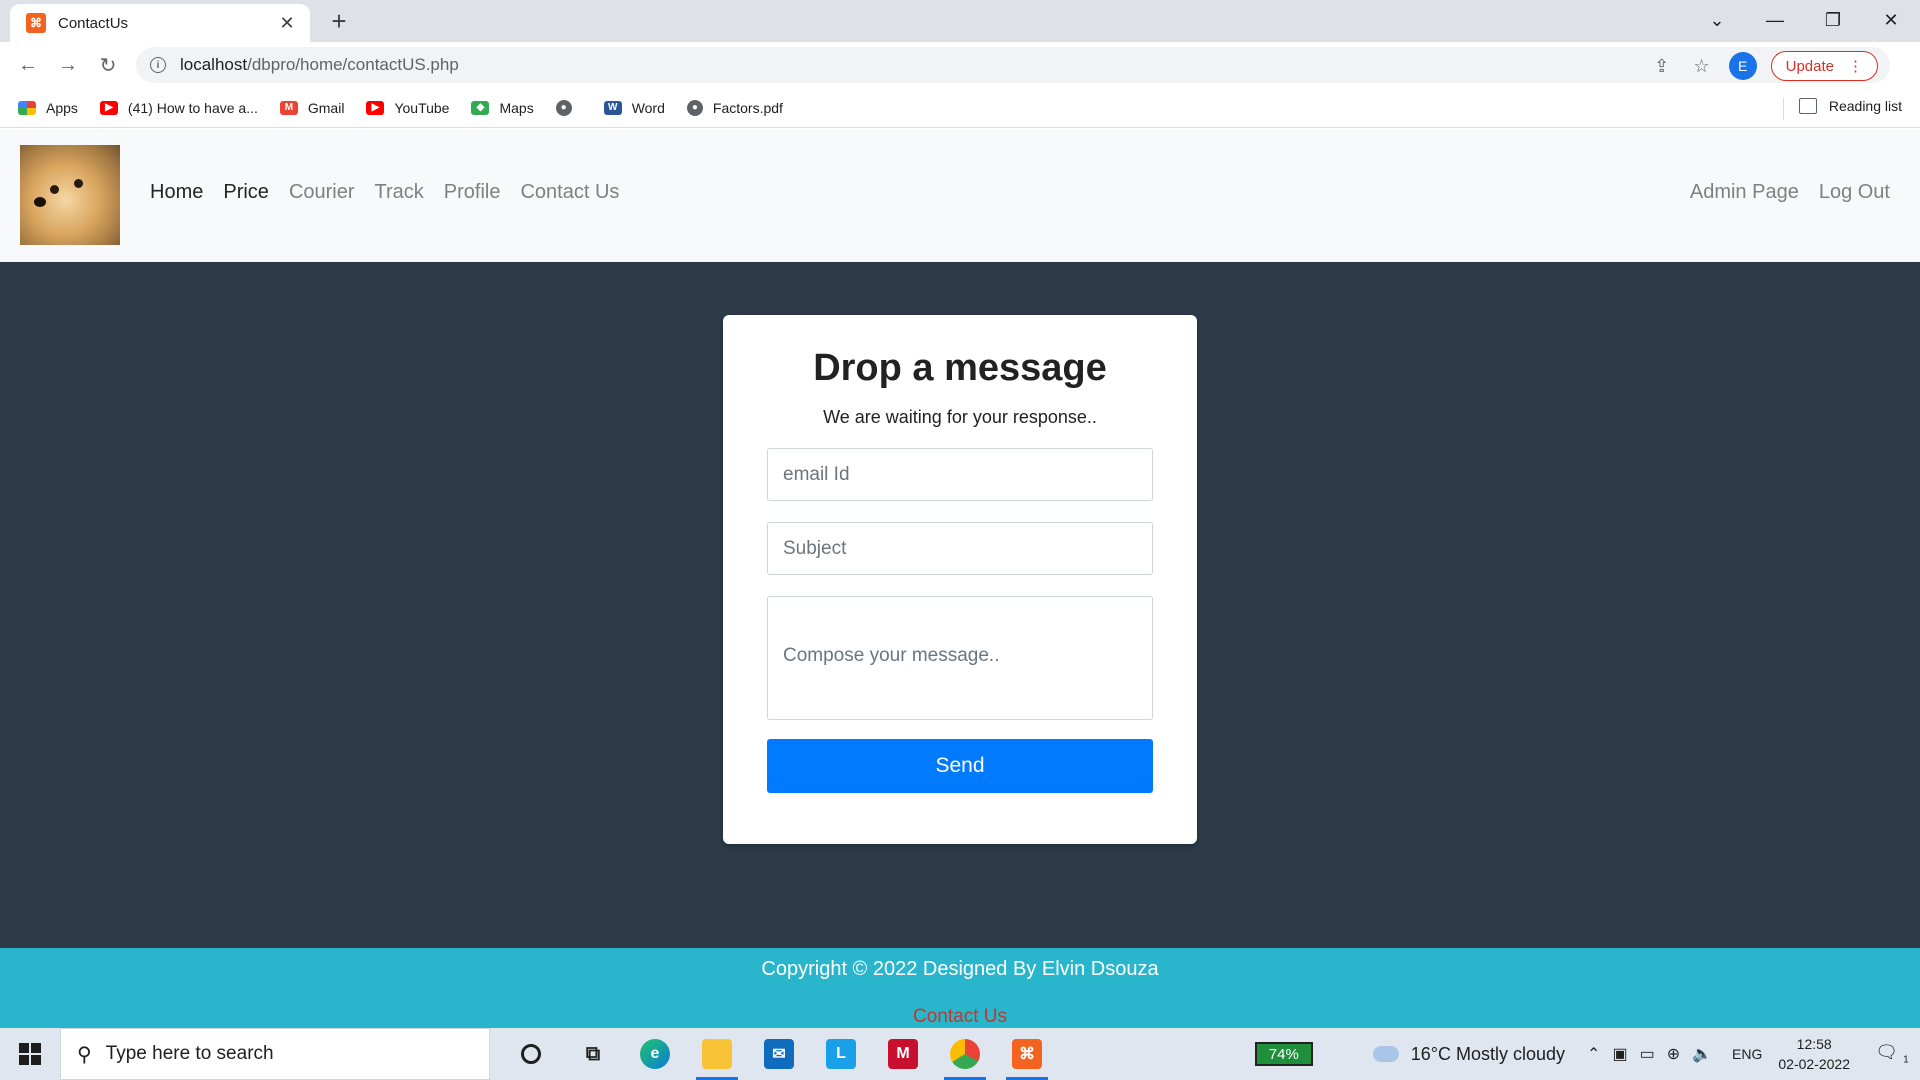 This screenshot has height=1080, width=1920. Describe the element at coordinates (734, 107) in the screenshot. I see `bookmark-factors-pdf: ● Factors.pdf` at that location.